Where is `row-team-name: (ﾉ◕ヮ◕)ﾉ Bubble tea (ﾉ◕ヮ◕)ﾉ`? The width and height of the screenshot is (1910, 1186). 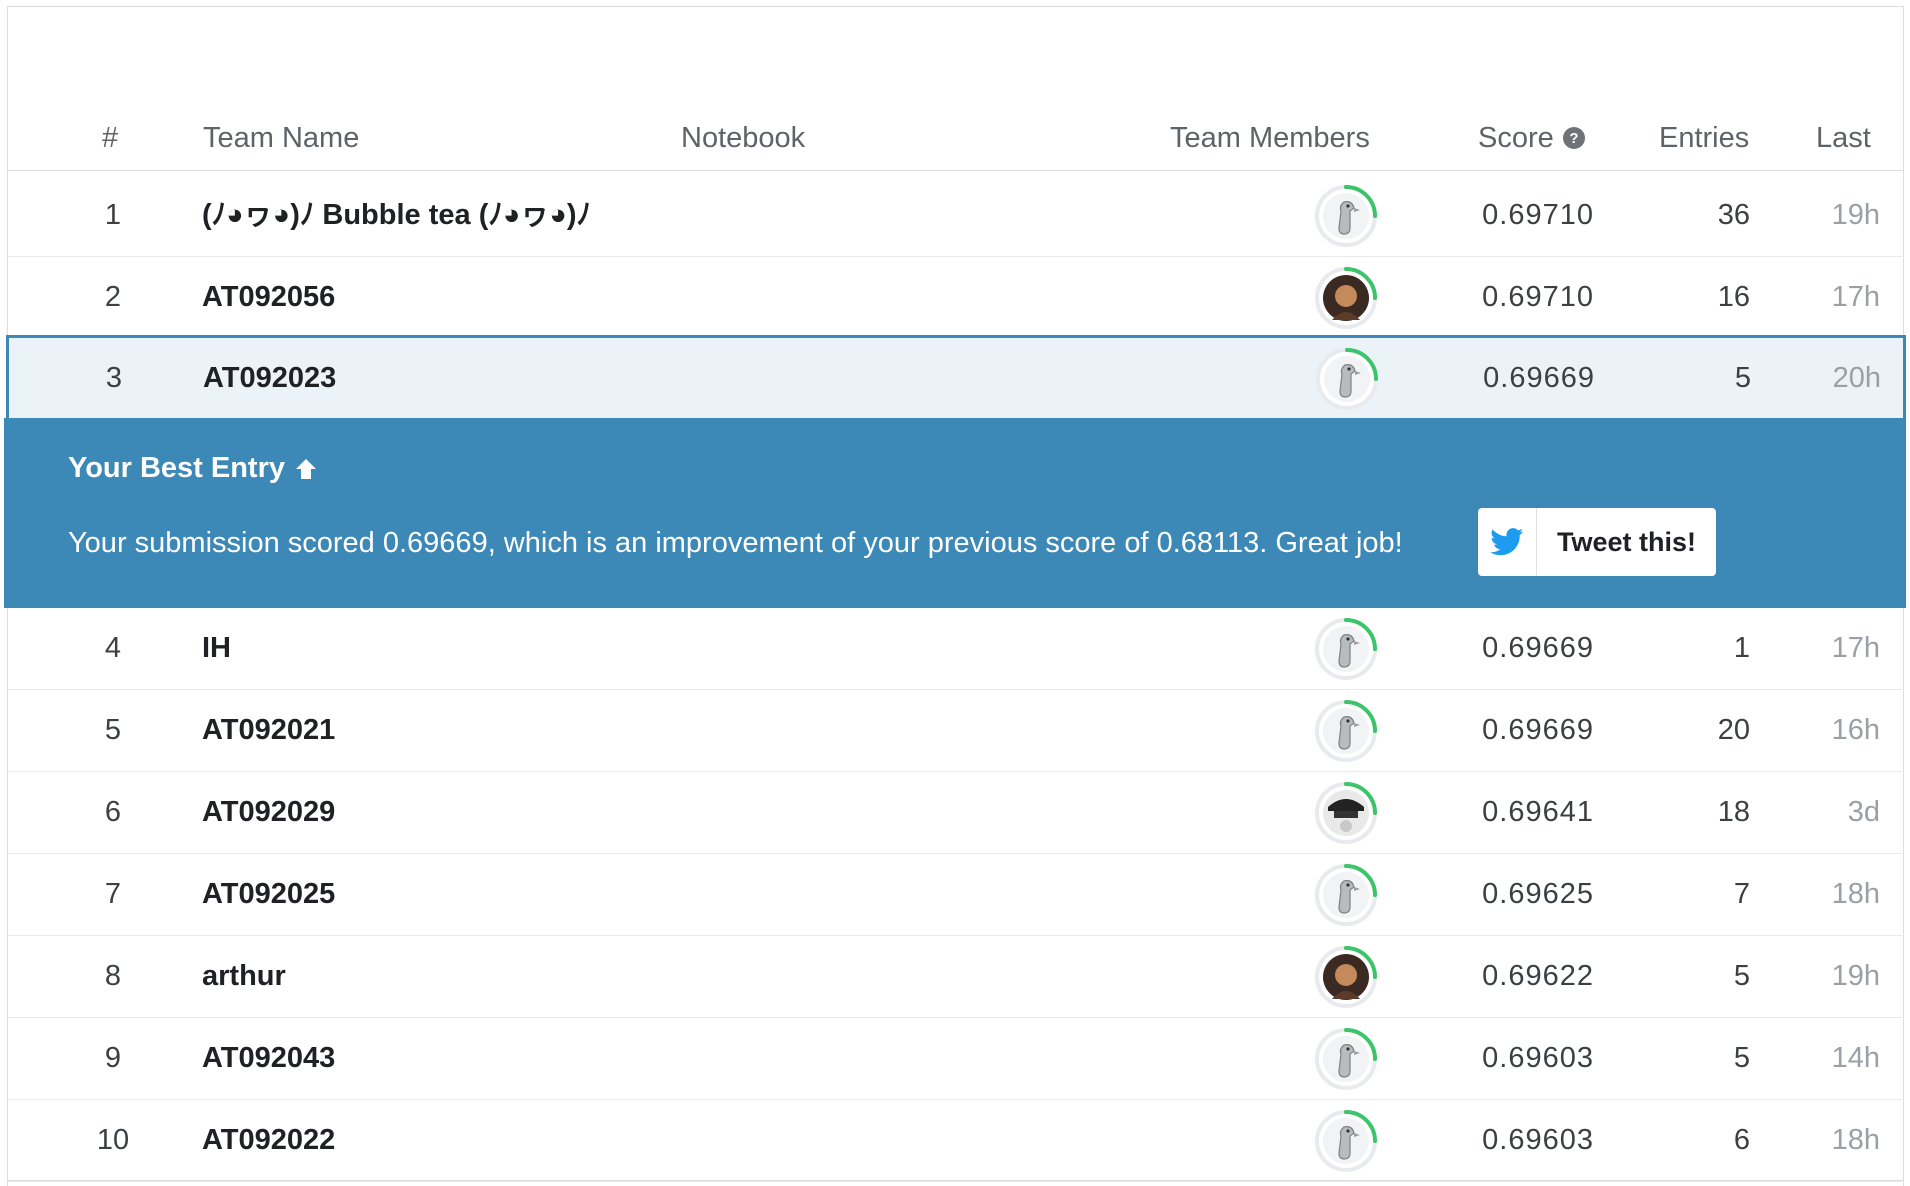
row-team-name: (ﾉ◕ヮ◕)ﾉ Bubble tea (ﾉ◕ヮ◕)ﾉ is located at coordinates (396, 215).